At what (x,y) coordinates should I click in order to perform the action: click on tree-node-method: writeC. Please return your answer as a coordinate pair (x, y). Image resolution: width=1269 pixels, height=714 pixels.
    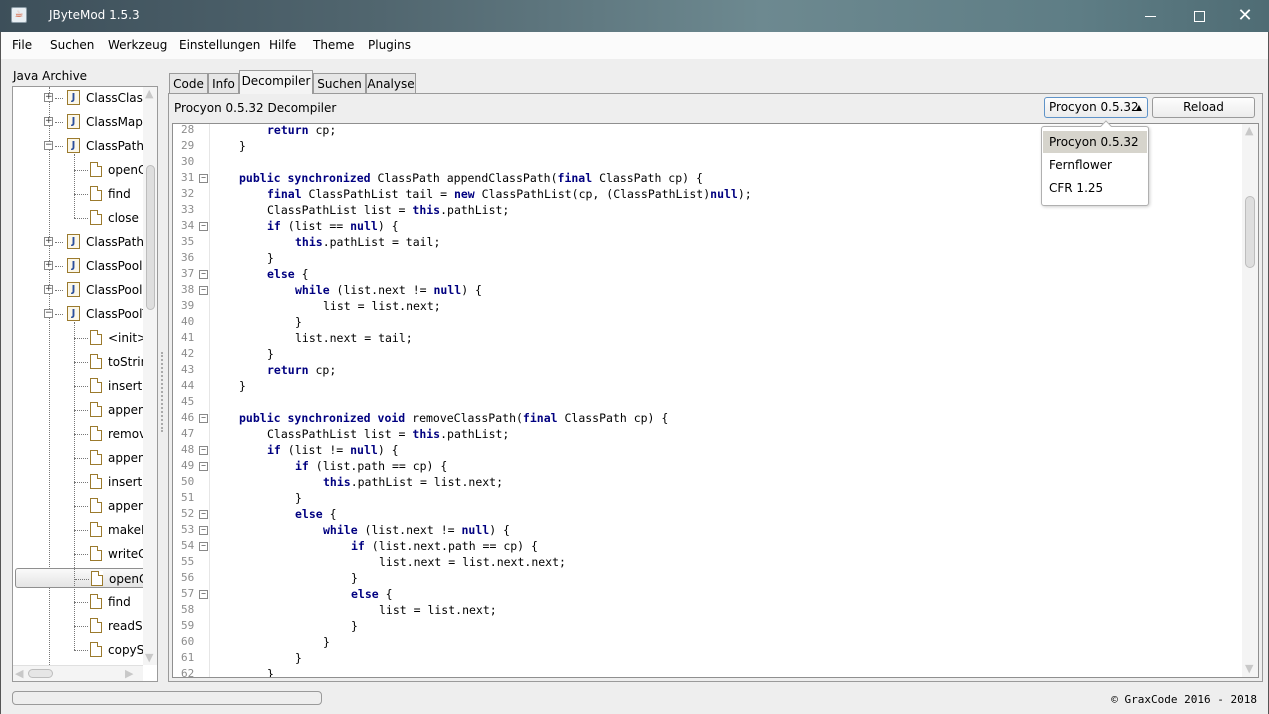
    Looking at the image, I should click on (80, 554).